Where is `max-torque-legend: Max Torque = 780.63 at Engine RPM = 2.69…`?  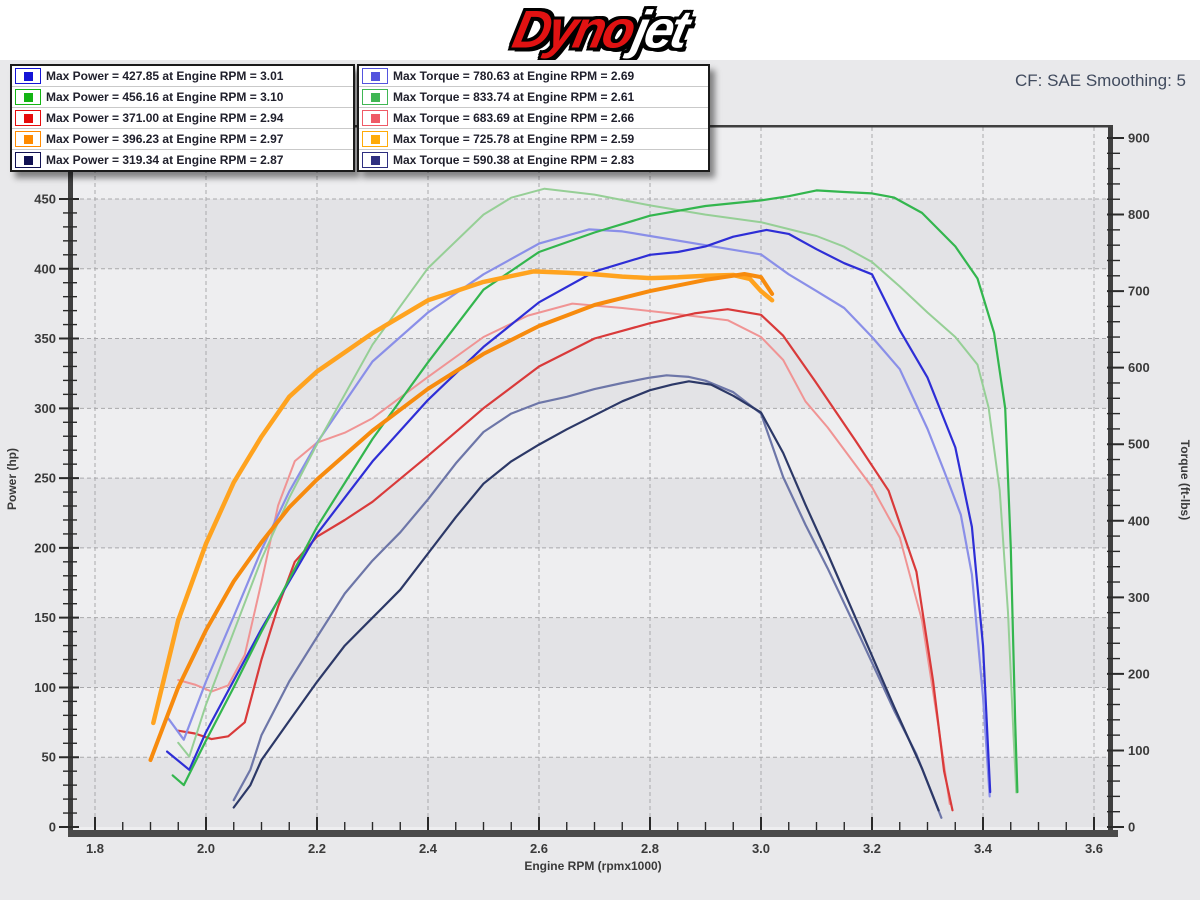
max-torque-legend: Max Torque = 780.63 at Engine RPM = 2.69… is located at coordinates (533, 118).